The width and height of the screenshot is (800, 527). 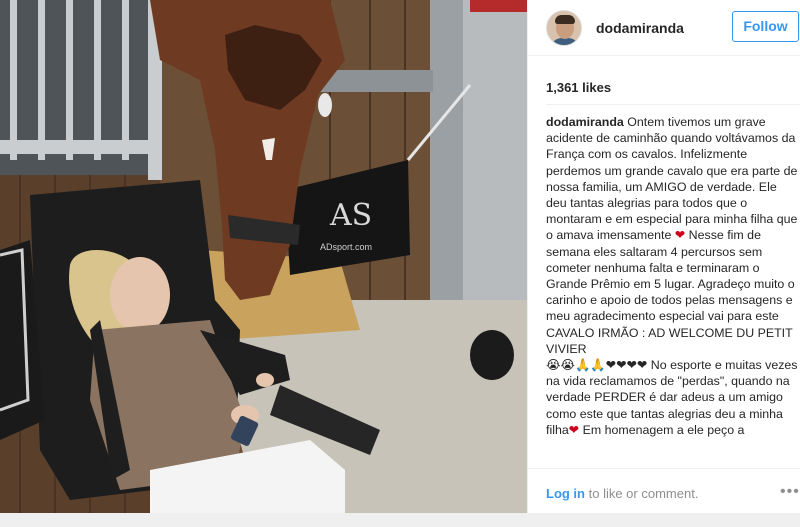 I want to click on post-footer: Log in to like or comment. •••, so click(x=664, y=490).